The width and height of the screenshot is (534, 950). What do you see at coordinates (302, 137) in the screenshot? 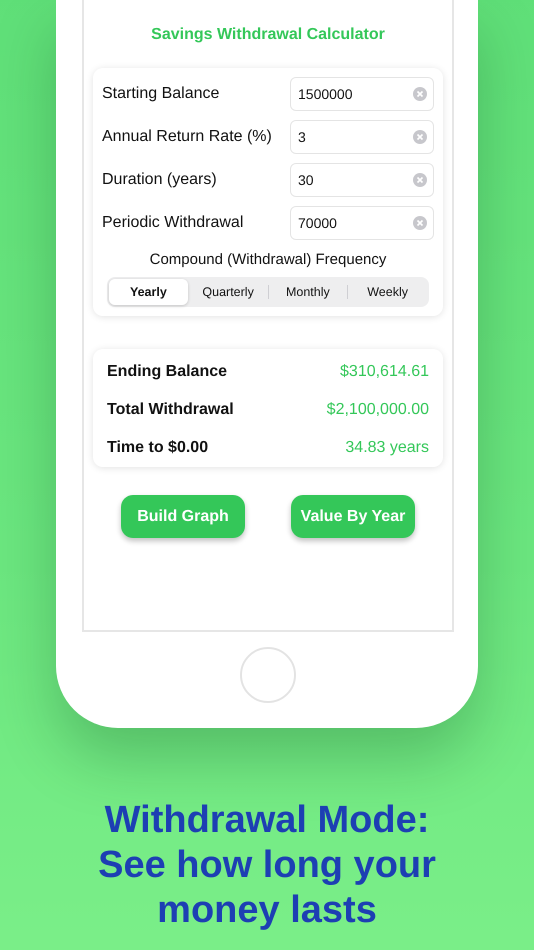
I see `field-value: 3` at bounding box center [302, 137].